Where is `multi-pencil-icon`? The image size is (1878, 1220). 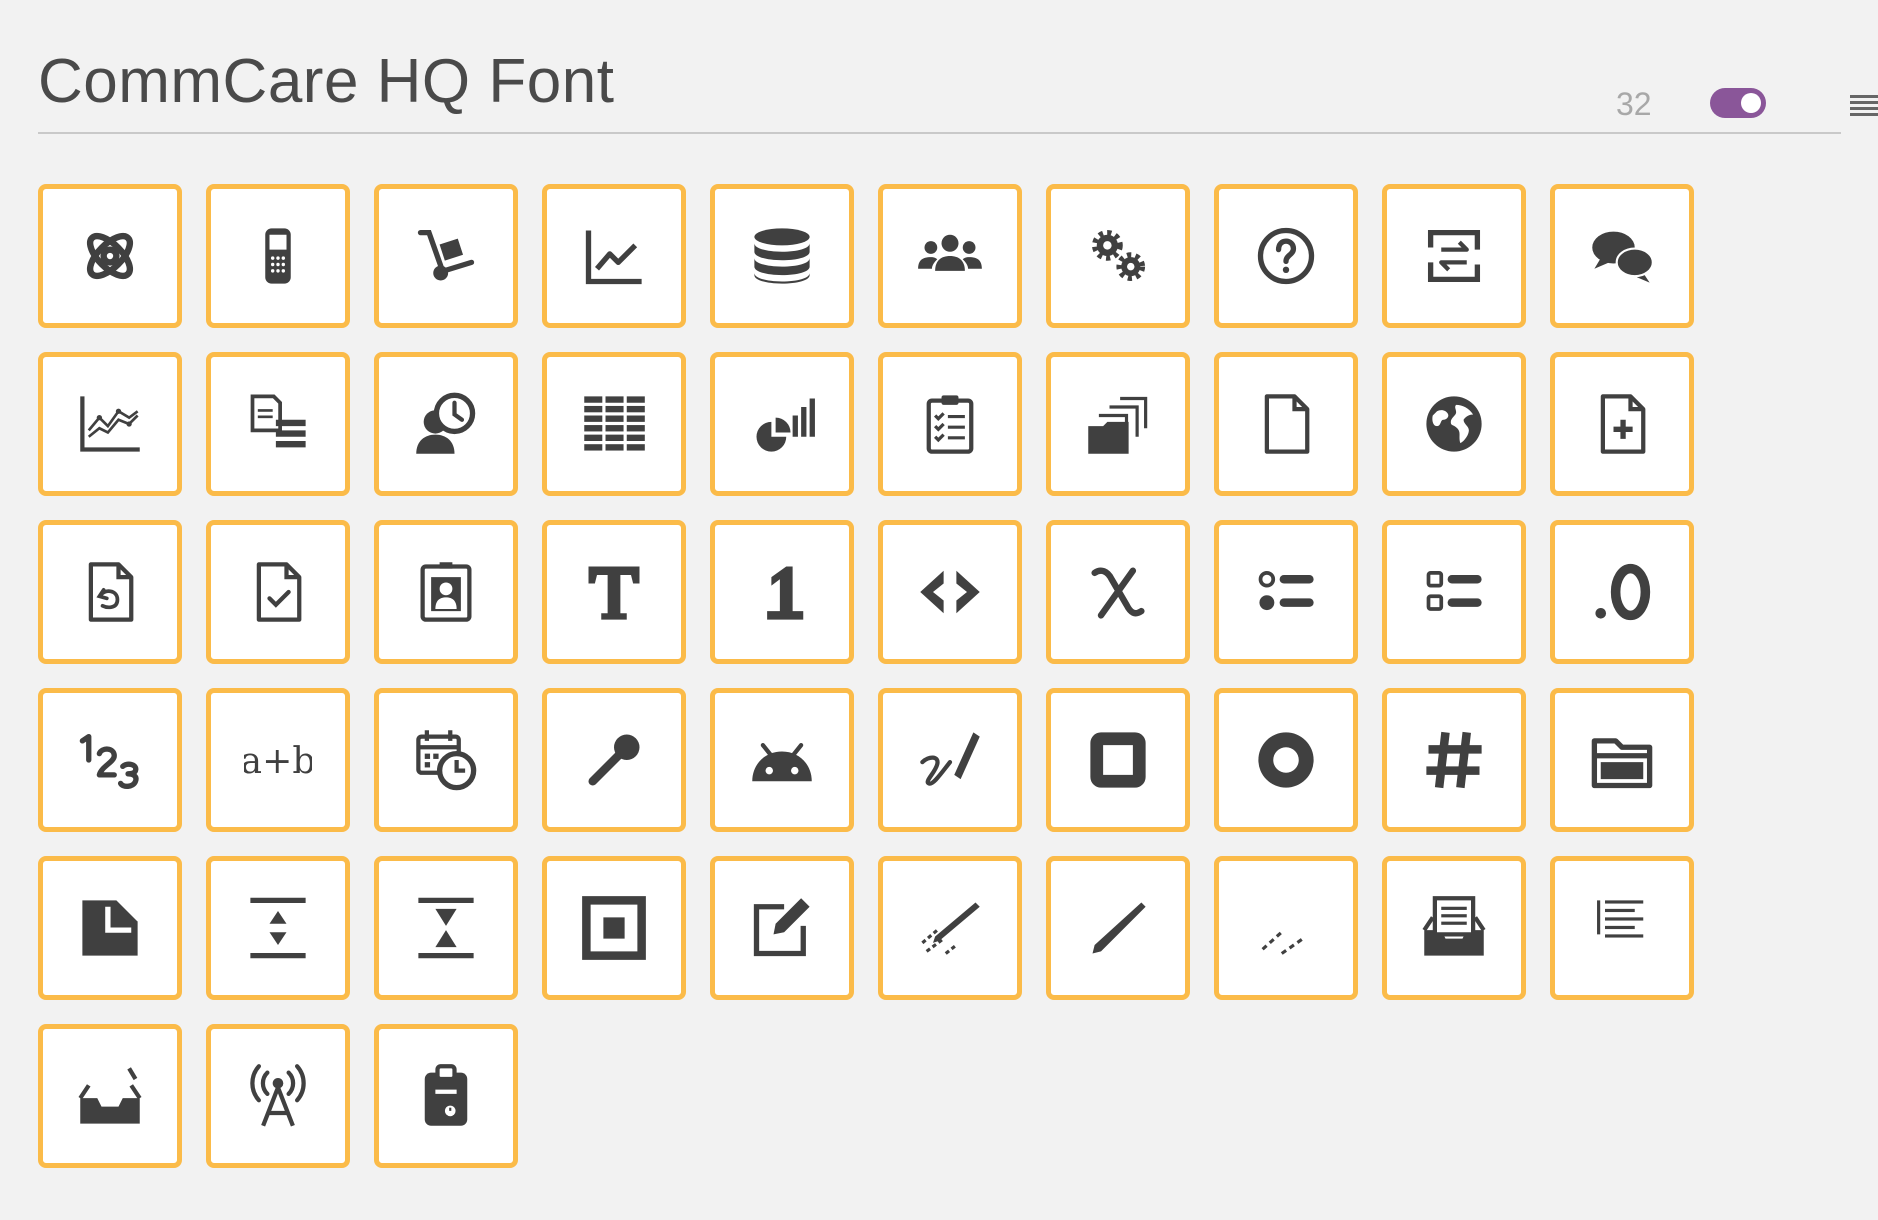 multi-pencil-icon is located at coordinates (950, 928).